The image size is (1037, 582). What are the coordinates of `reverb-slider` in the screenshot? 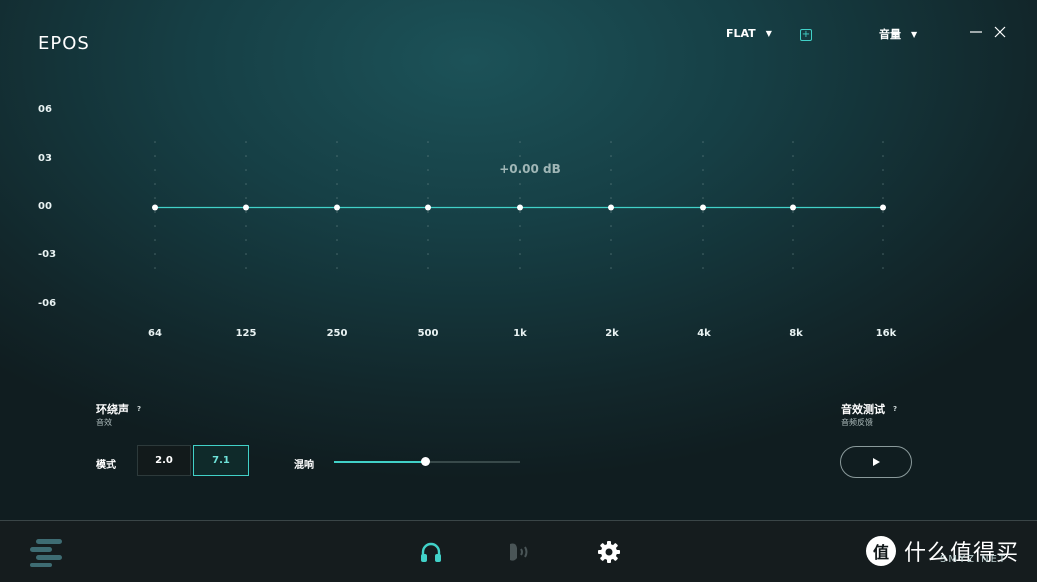 It's located at (427, 461).